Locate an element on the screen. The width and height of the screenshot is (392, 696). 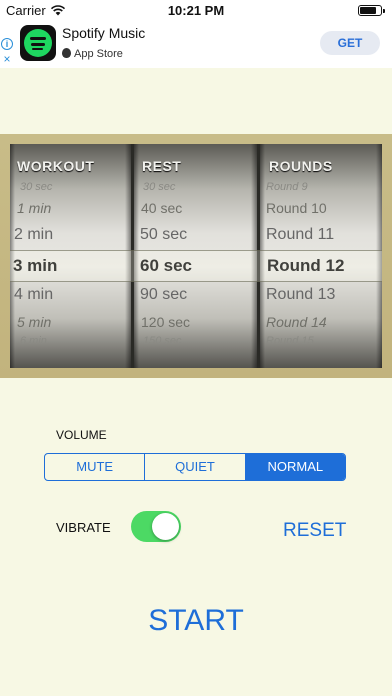
volume-label: VOLUME is located at coordinates (81, 435).